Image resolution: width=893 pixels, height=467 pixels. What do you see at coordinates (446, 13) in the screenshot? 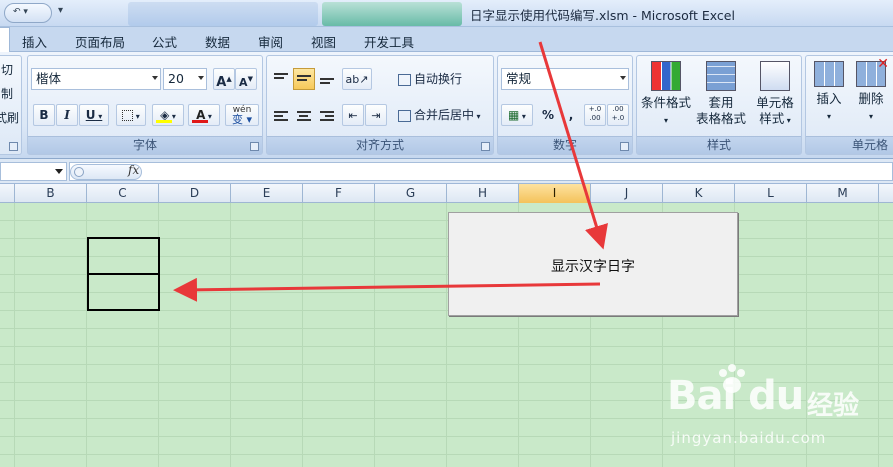
I see `title-bar: ↶ ▾ ▾ 日字显示使用代码编写.xlsm - Microsoft Excel` at bounding box center [446, 13].